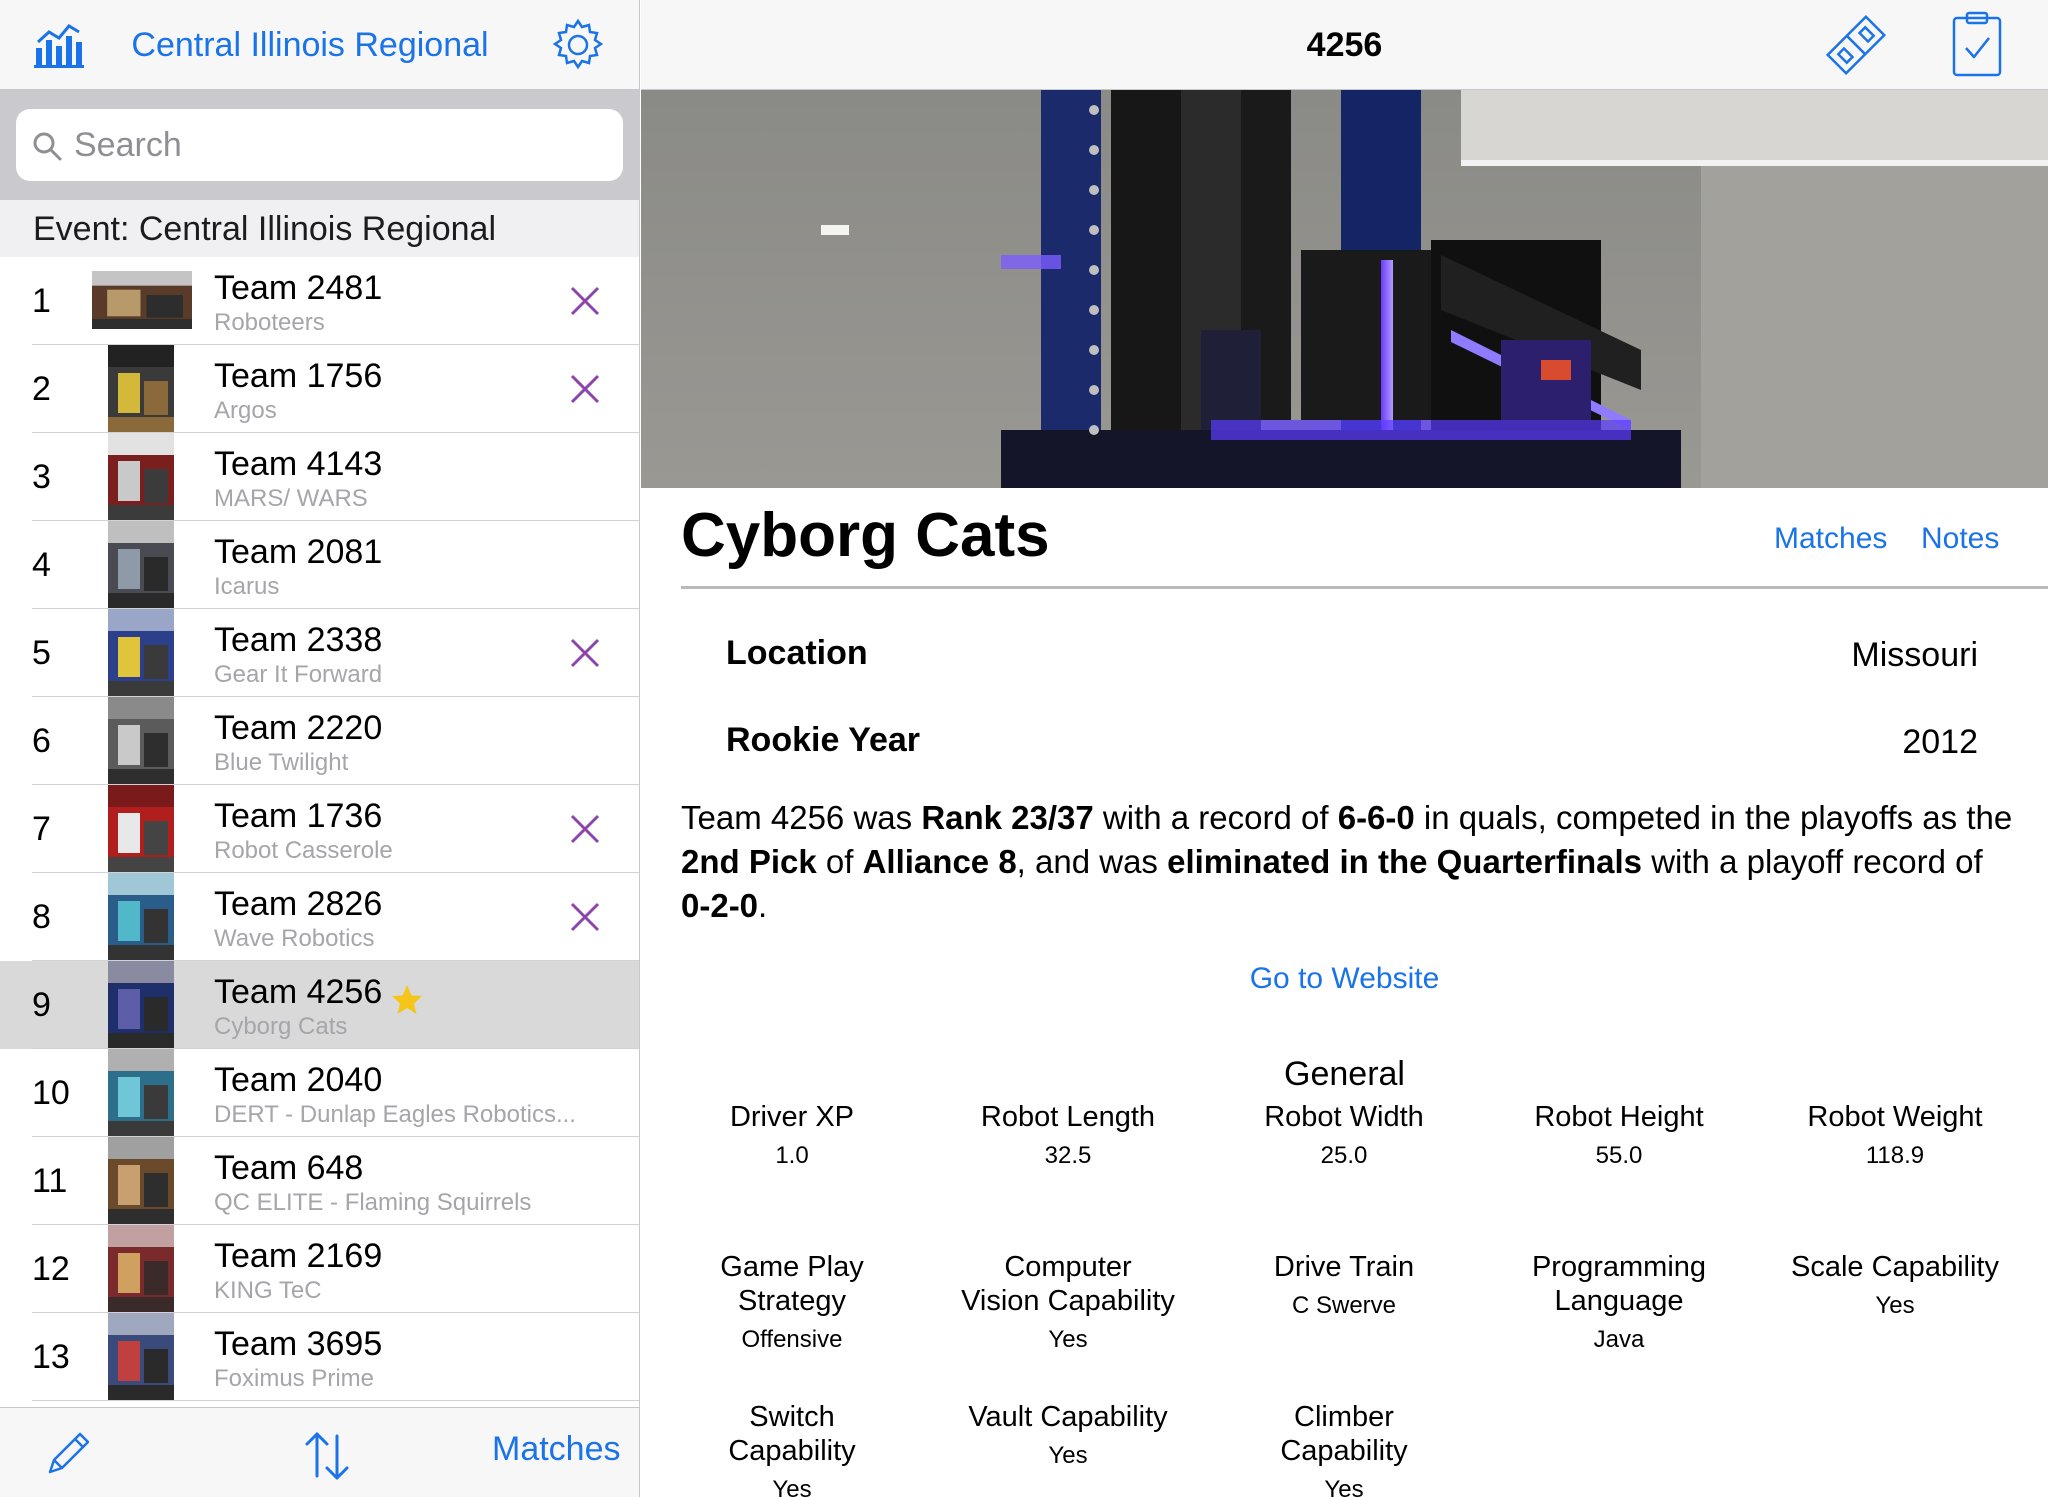  What do you see at coordinates (792, 1434) in the screenshot?
I see `stat-label: Switch Capability` at bounding box center [792, 1434].